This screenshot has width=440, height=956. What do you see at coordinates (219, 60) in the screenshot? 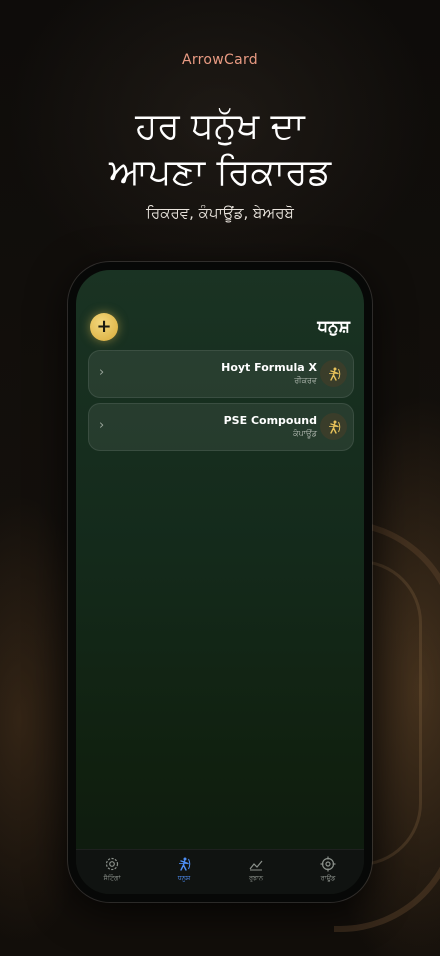
I see `brand-name: ArrowCard` at bounding box center [219, 60].